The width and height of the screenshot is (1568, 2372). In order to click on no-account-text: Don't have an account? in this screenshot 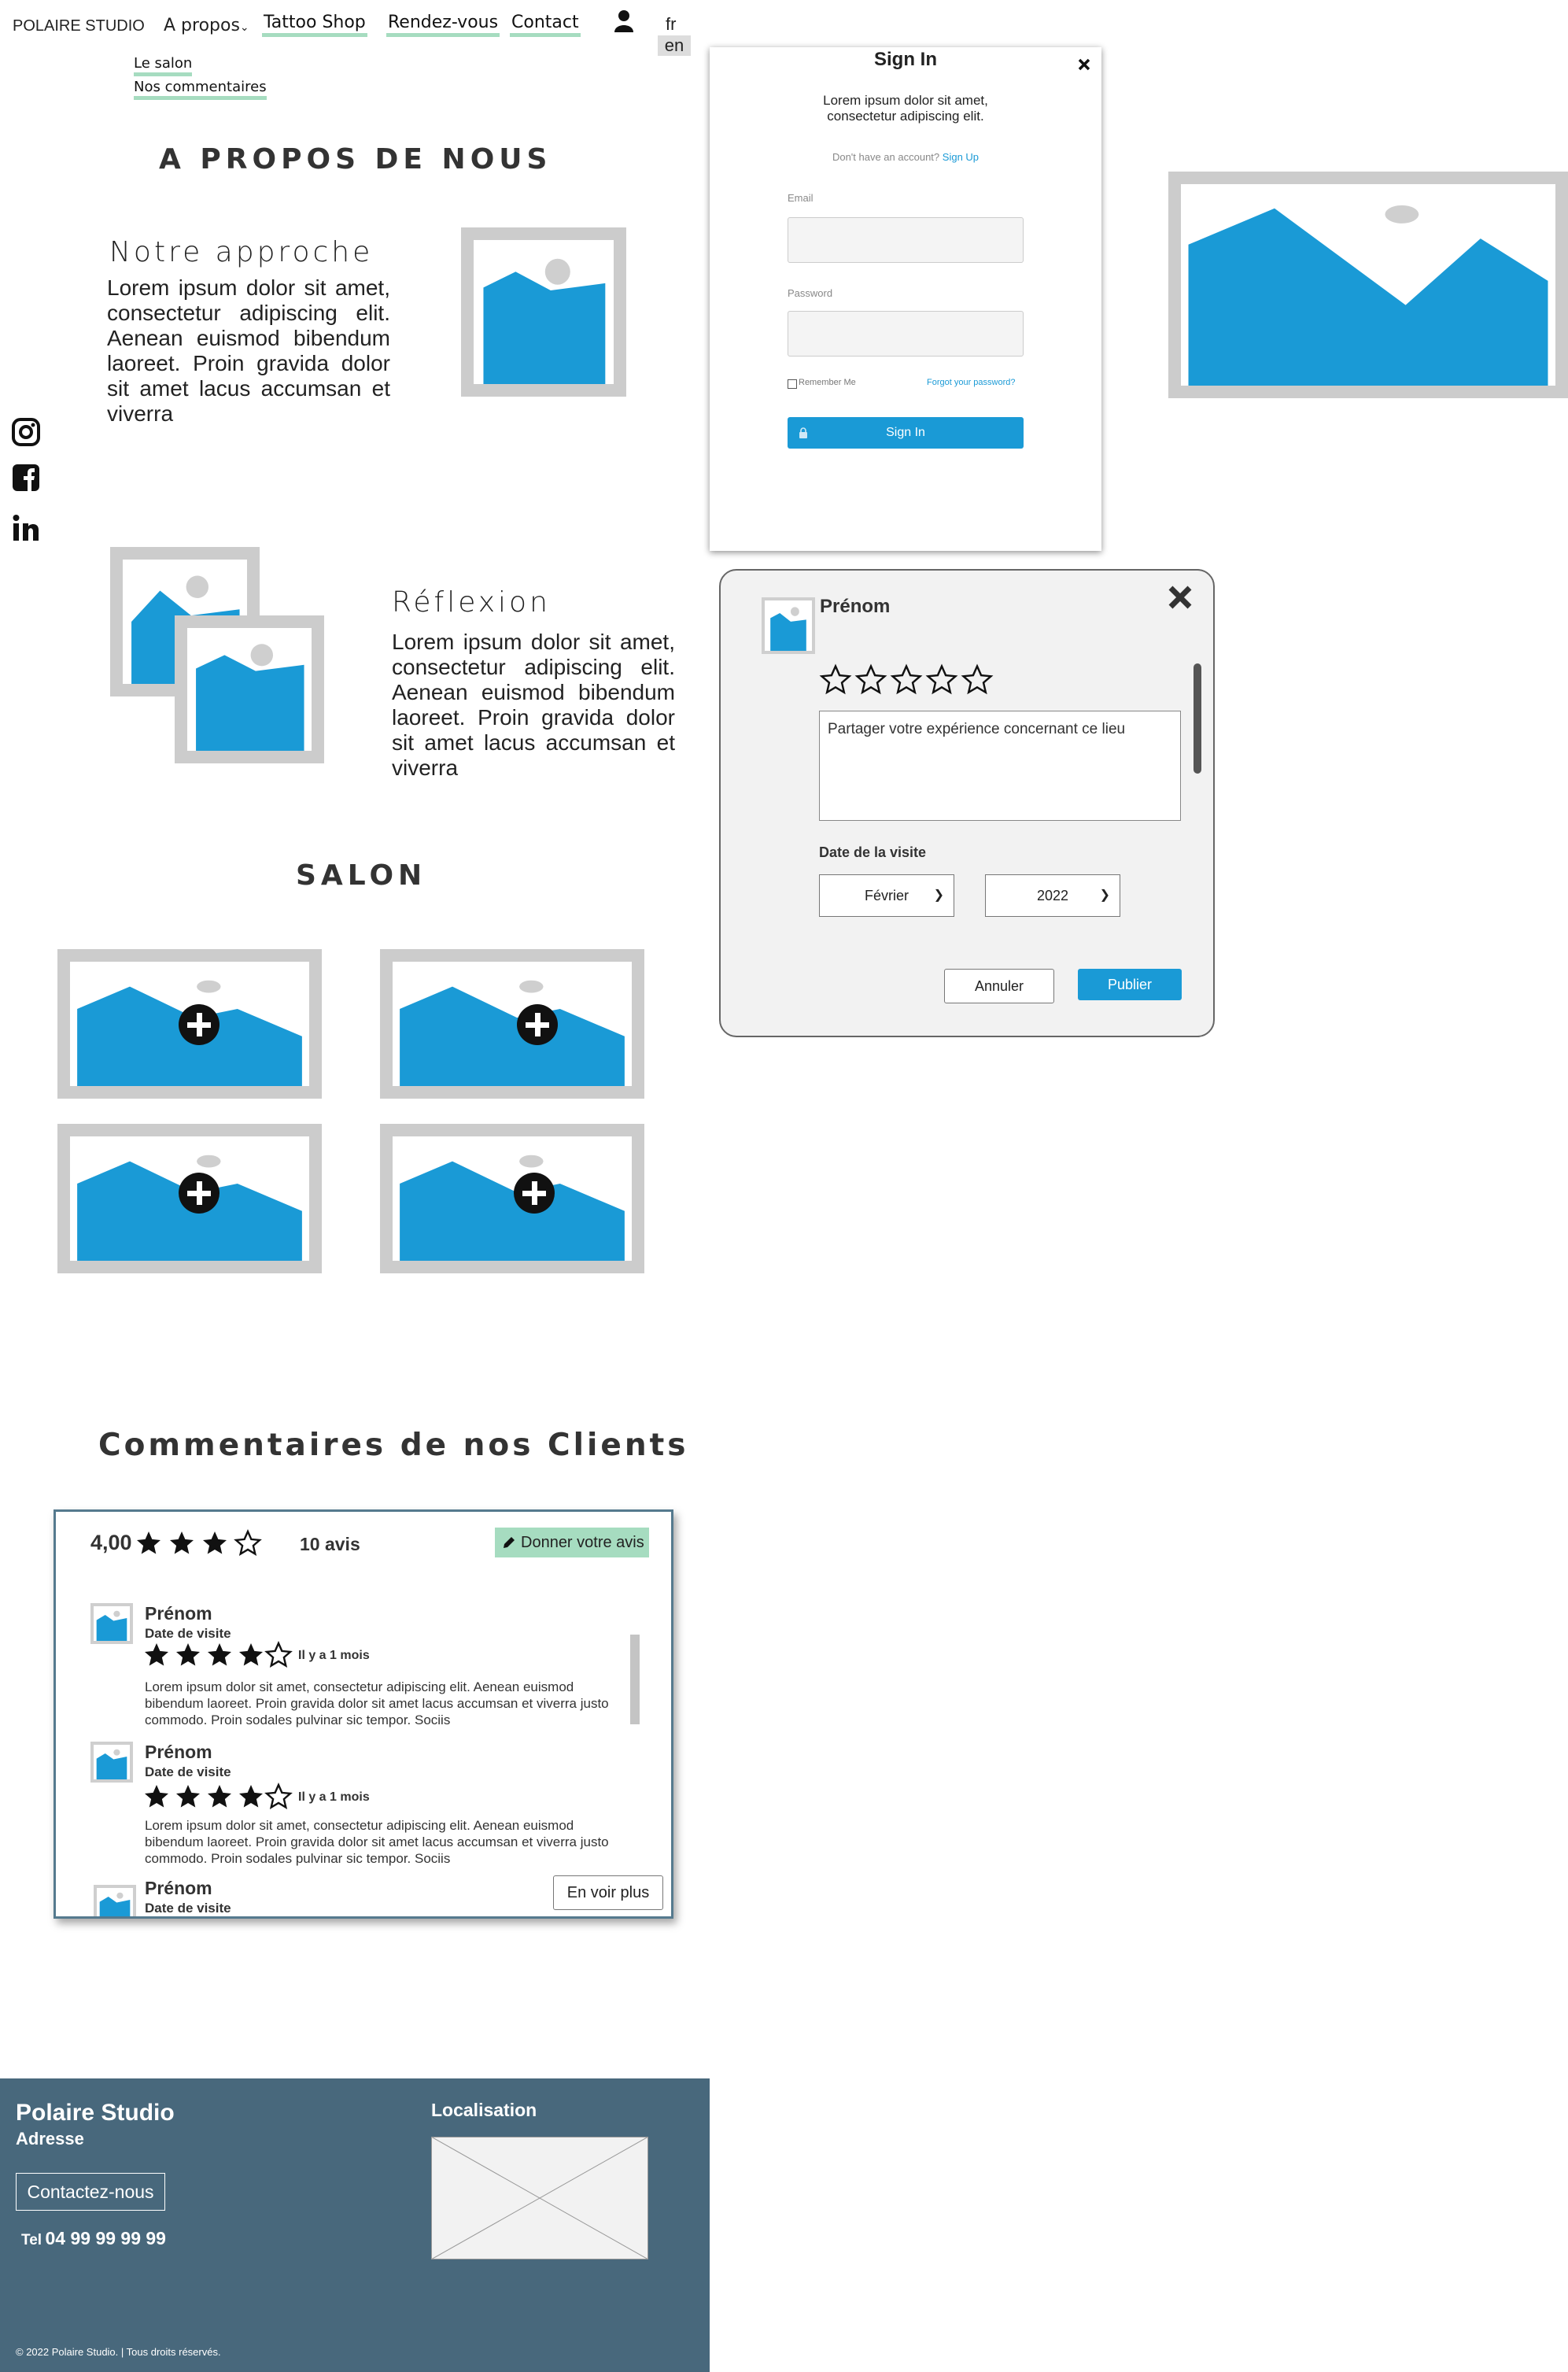, I will do `click(886, 157)`.